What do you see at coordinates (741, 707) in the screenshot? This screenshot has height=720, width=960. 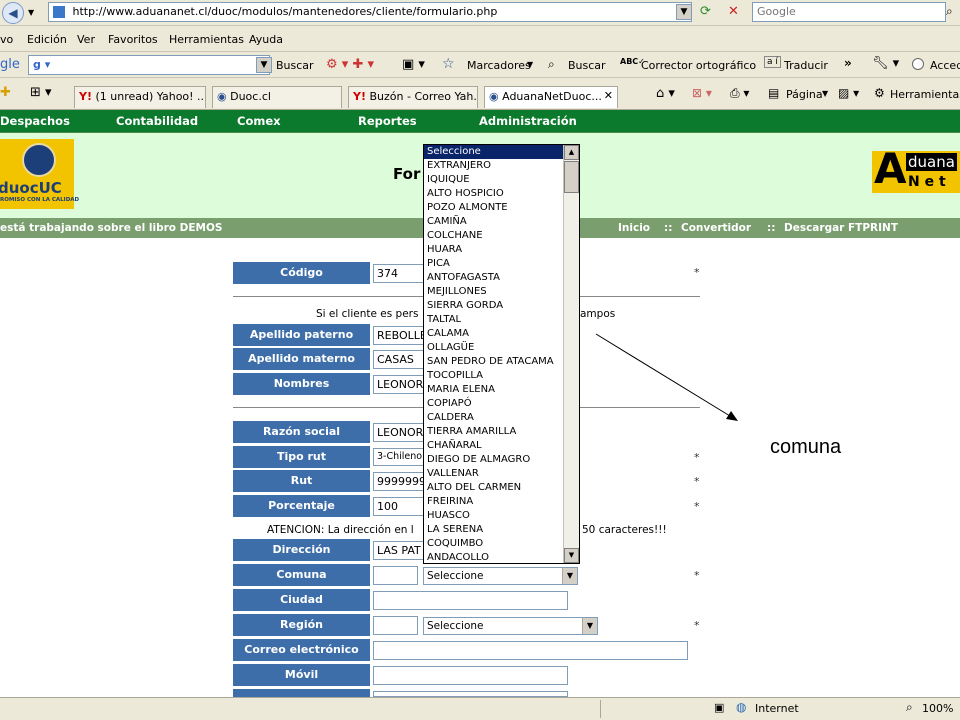 I see `globe-icon: ◍` at bounding box center [741, 707].